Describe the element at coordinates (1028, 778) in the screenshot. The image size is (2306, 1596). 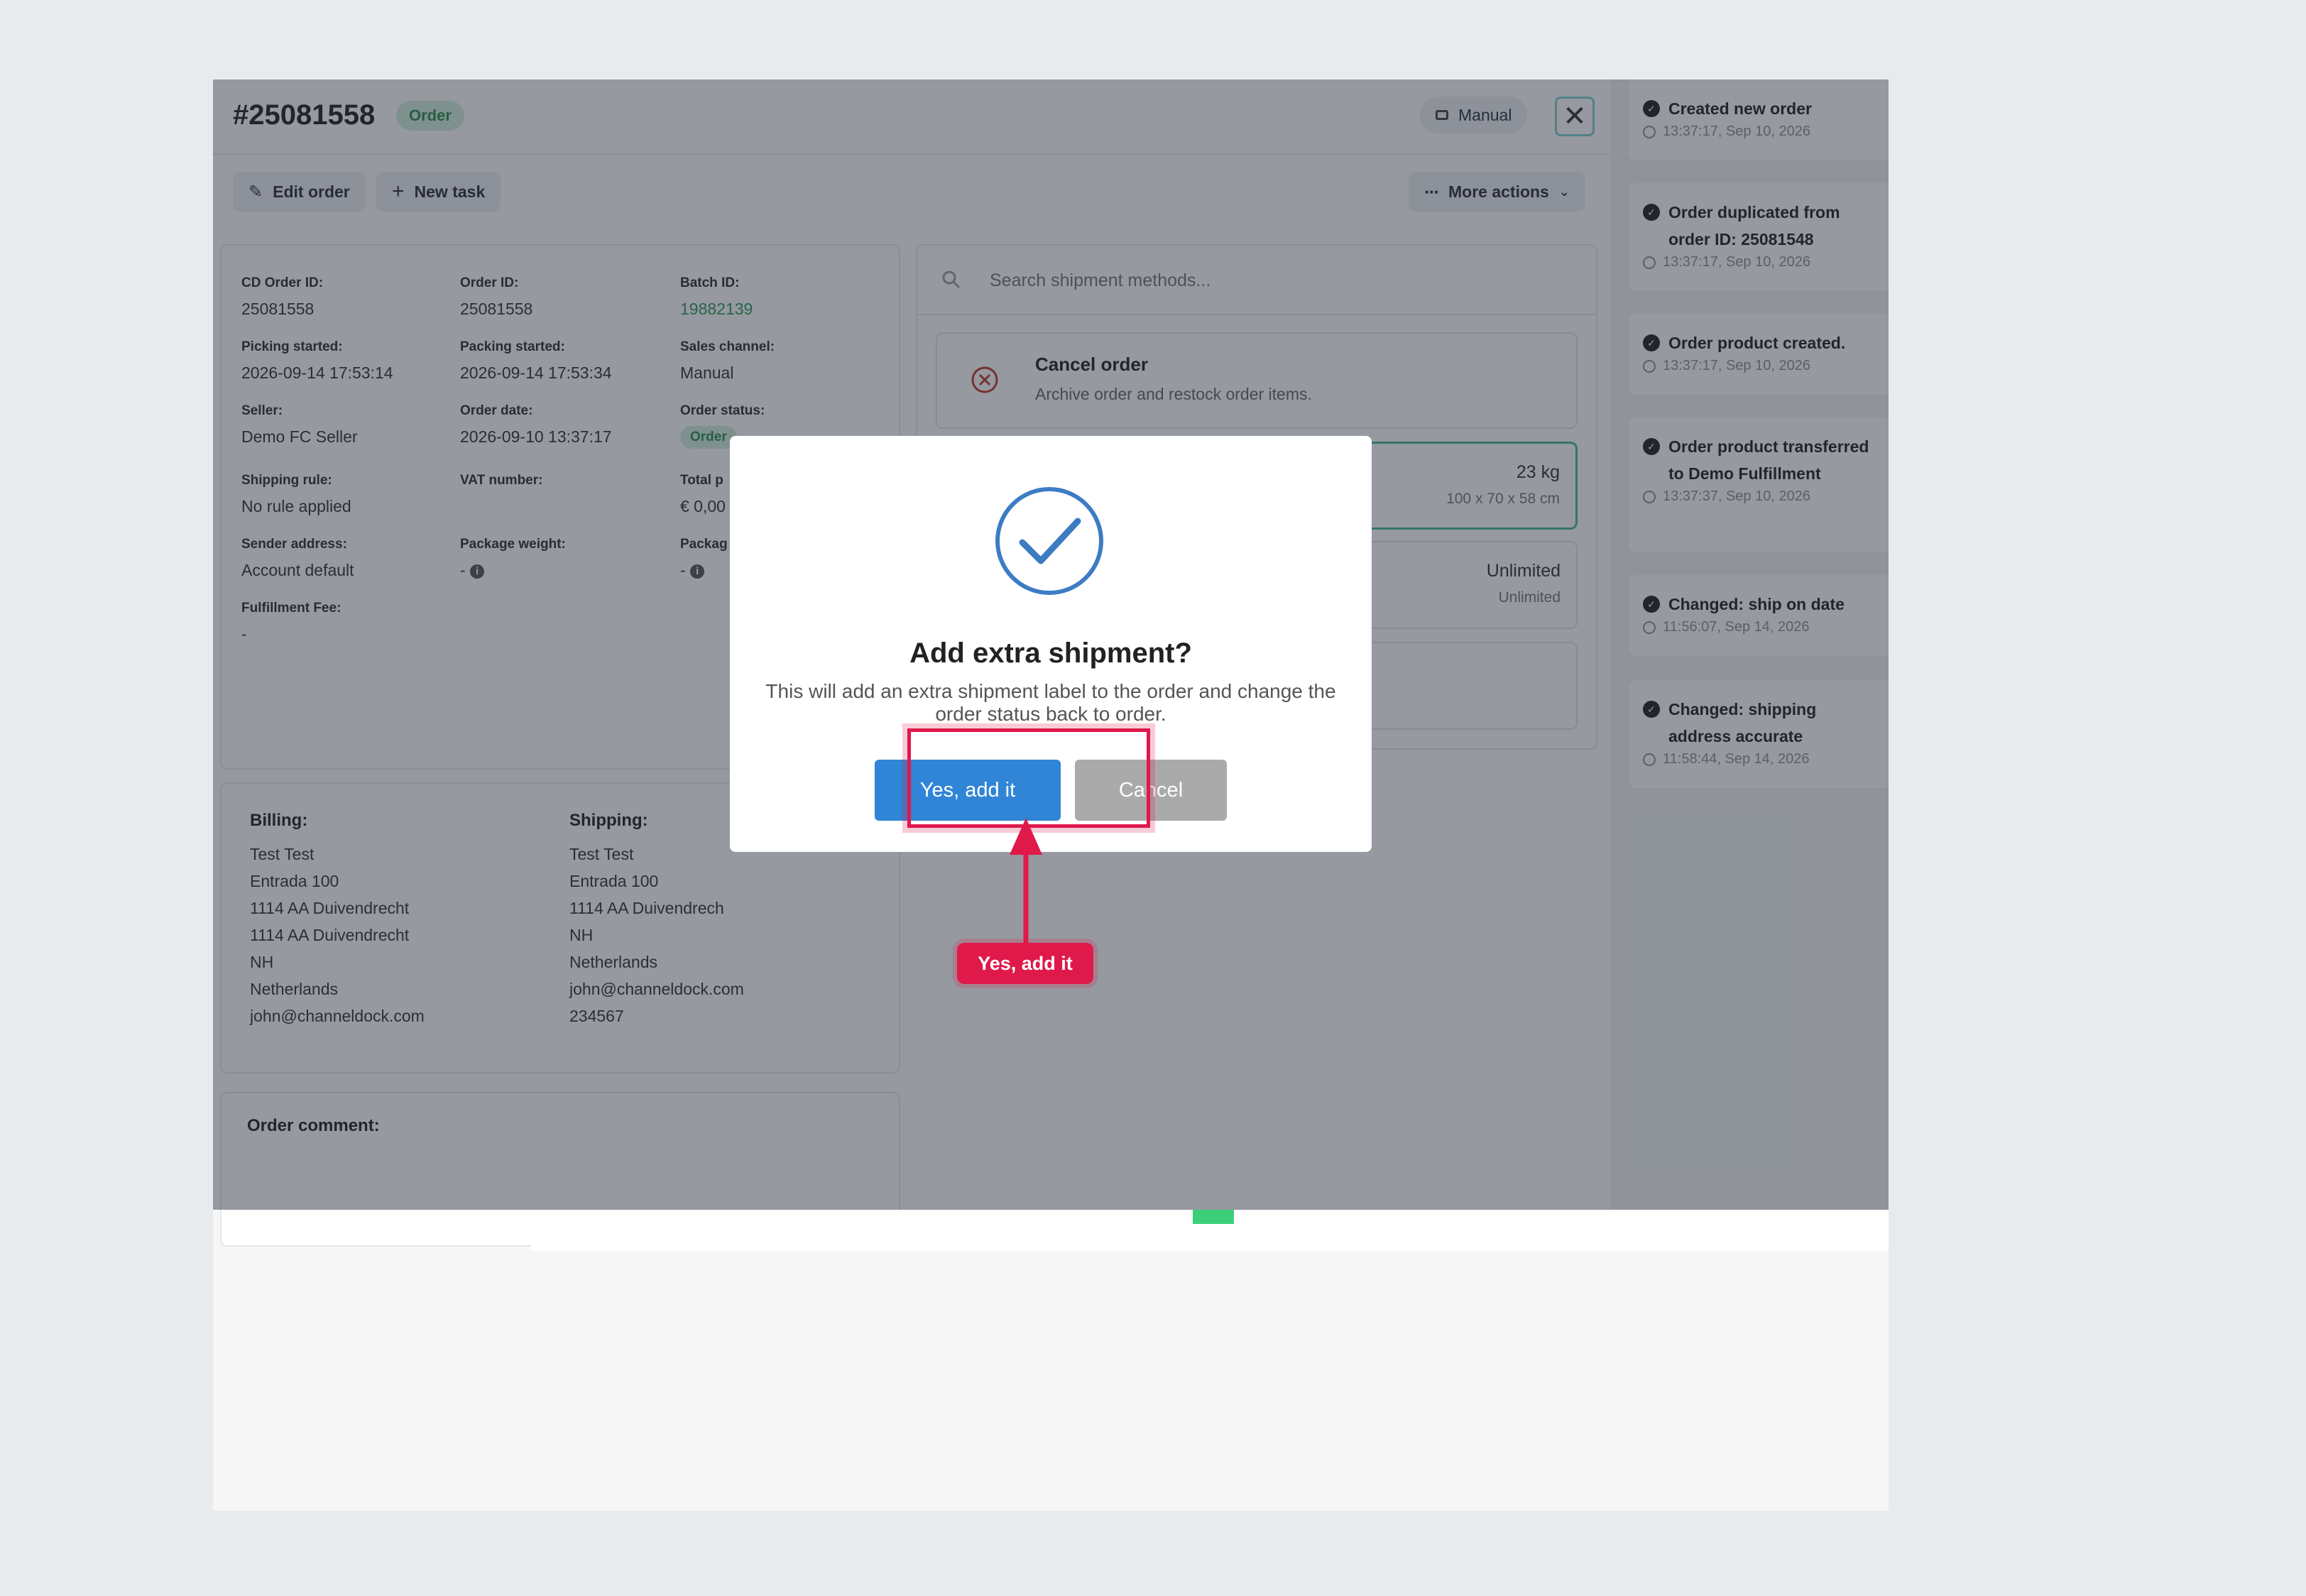
I see `annotation-highlight-box` at that location.